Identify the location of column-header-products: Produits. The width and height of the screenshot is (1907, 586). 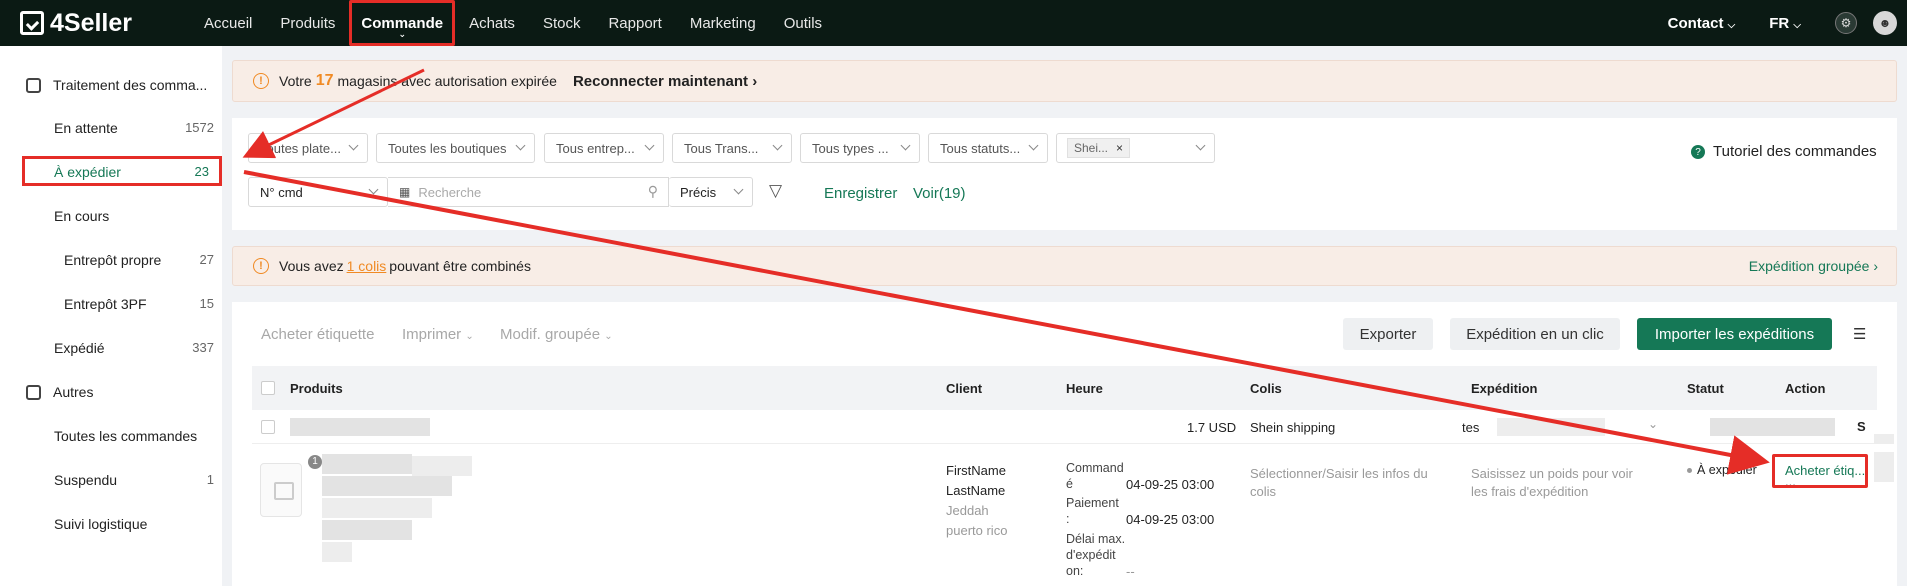
(316, 388).